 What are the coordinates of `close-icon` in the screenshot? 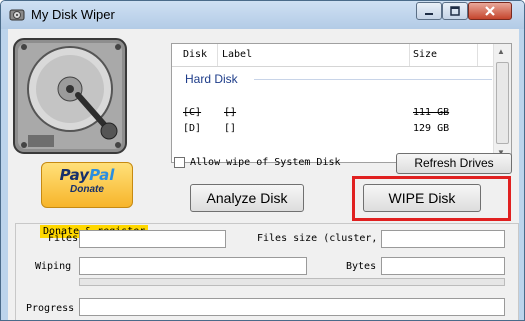 It's located at (490, 11).